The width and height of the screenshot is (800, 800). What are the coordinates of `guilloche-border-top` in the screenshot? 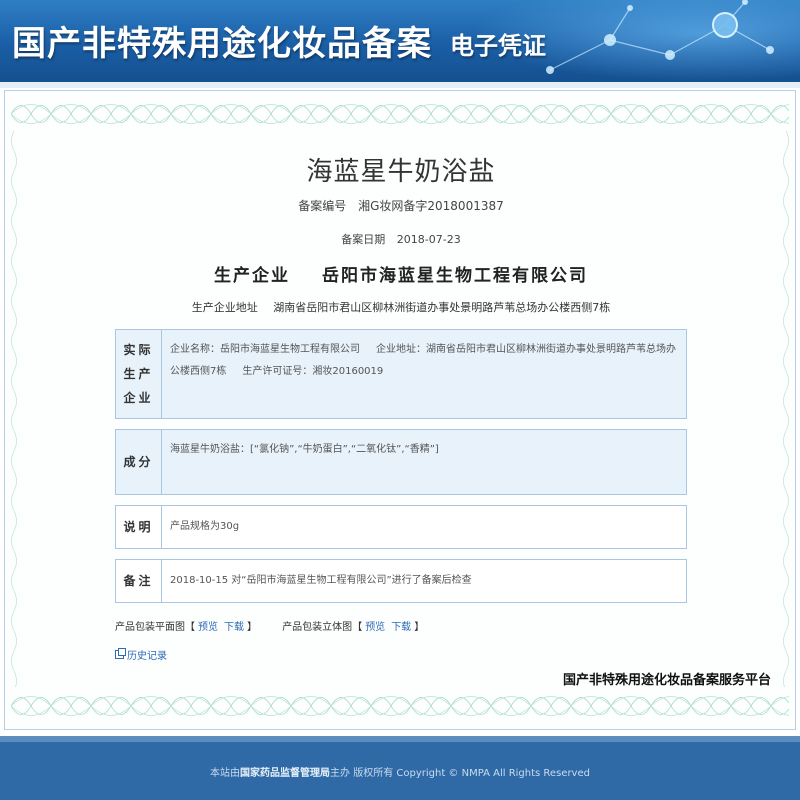 It's located at (400, 114).